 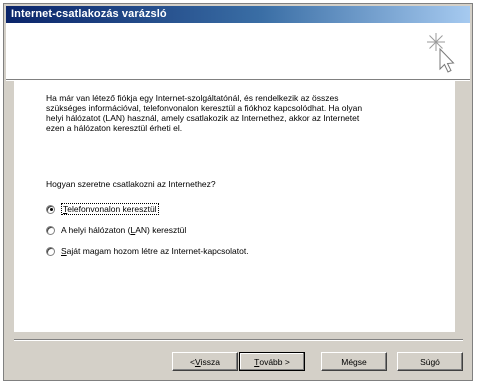 What do you see at coordinates (110, 209) in the screenshot?
I see `option-phone-line-label: Telefonvonalon keresztül` at bounding box center [110, 209].